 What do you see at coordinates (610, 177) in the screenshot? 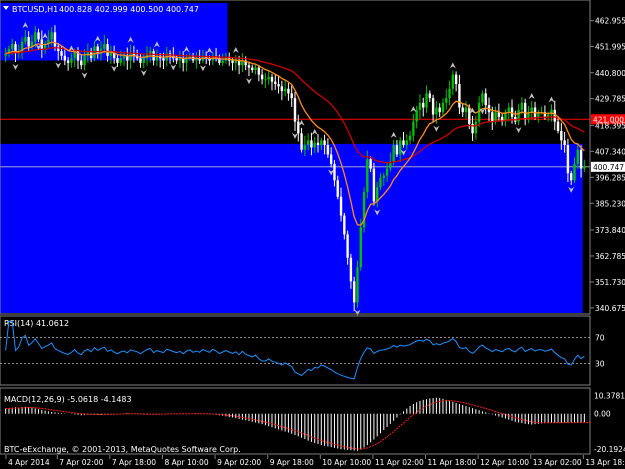
I see `price-axis-label: 396.285` at bounding box center [610, 177].